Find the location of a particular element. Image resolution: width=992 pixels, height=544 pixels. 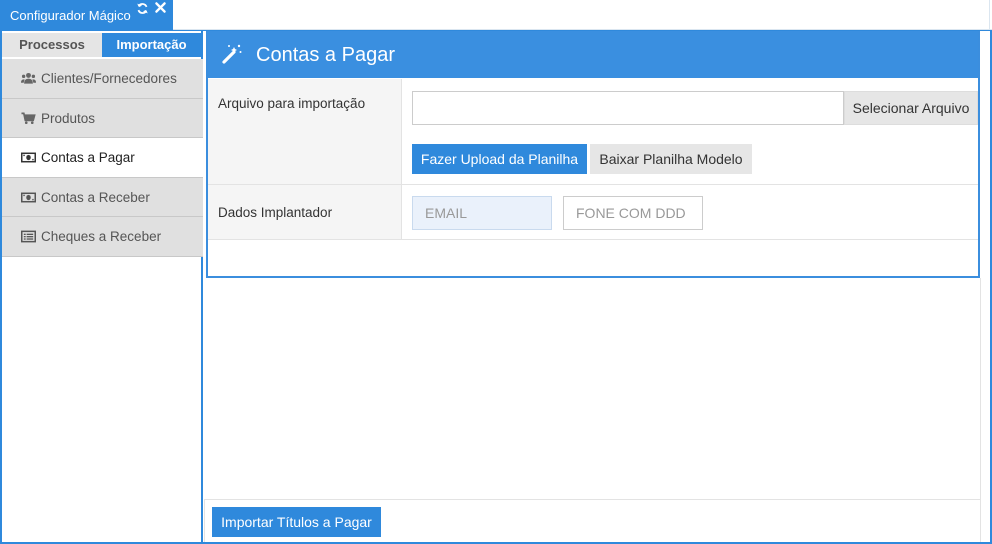

select-file-button: Selecionar Arquivo is located at coordinates (911, 108).